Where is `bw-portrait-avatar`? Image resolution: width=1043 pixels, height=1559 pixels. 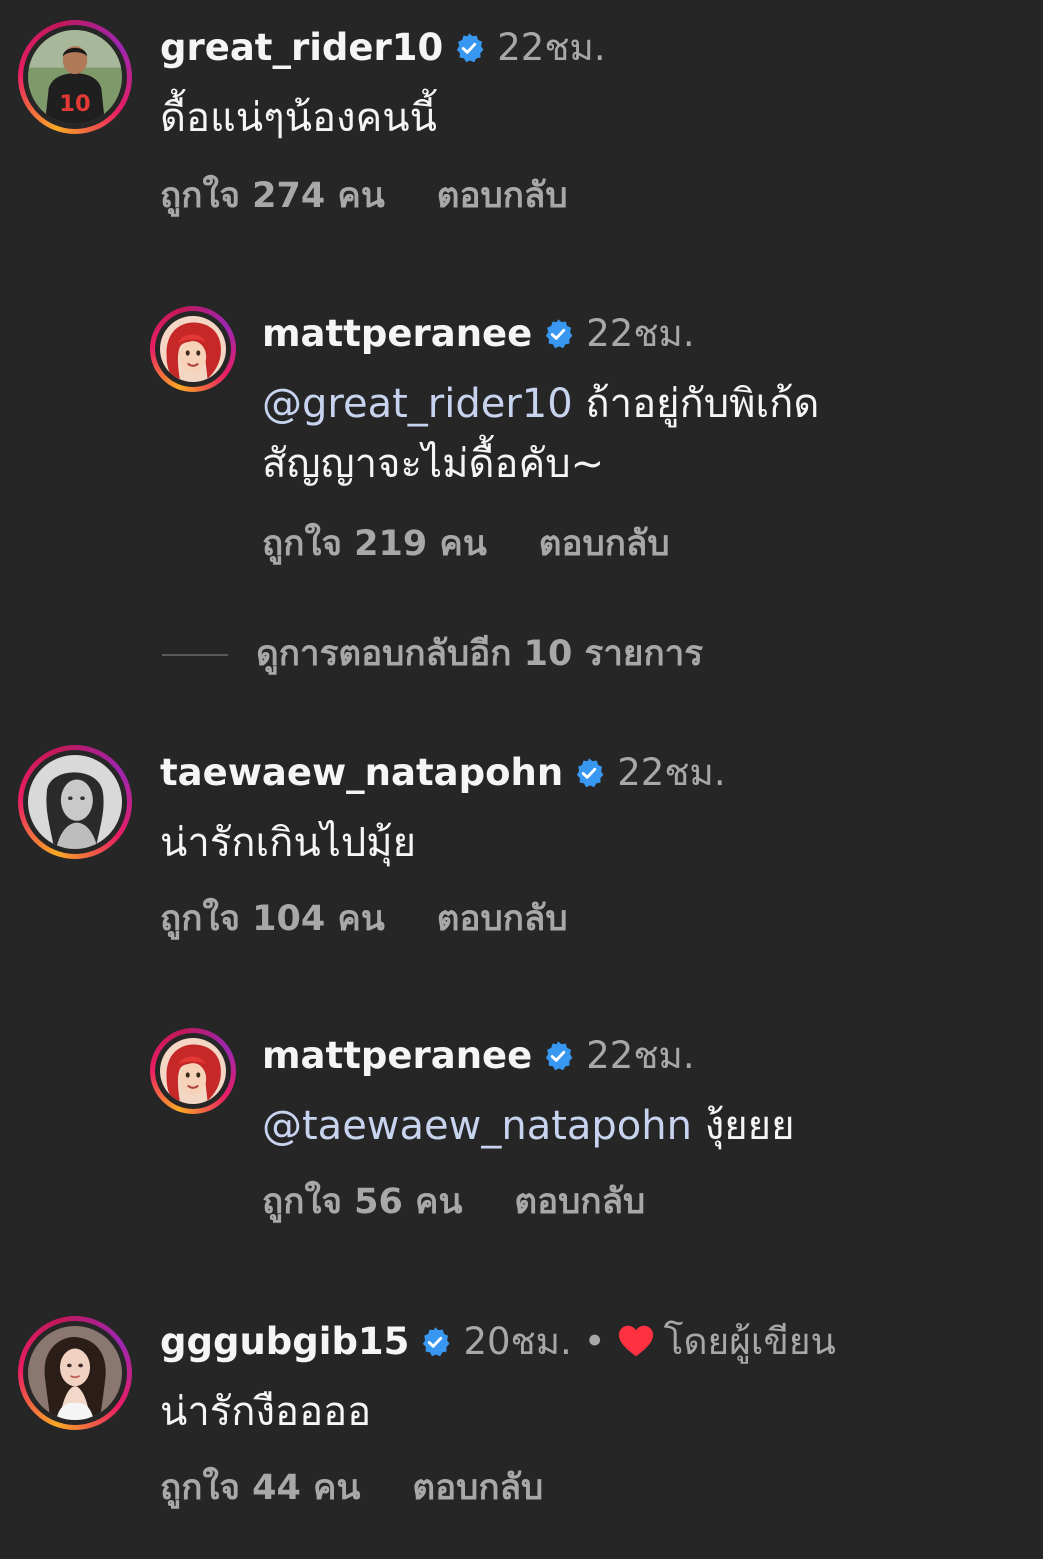
bw-portrait-avatar is located at coordinates (75, 802).